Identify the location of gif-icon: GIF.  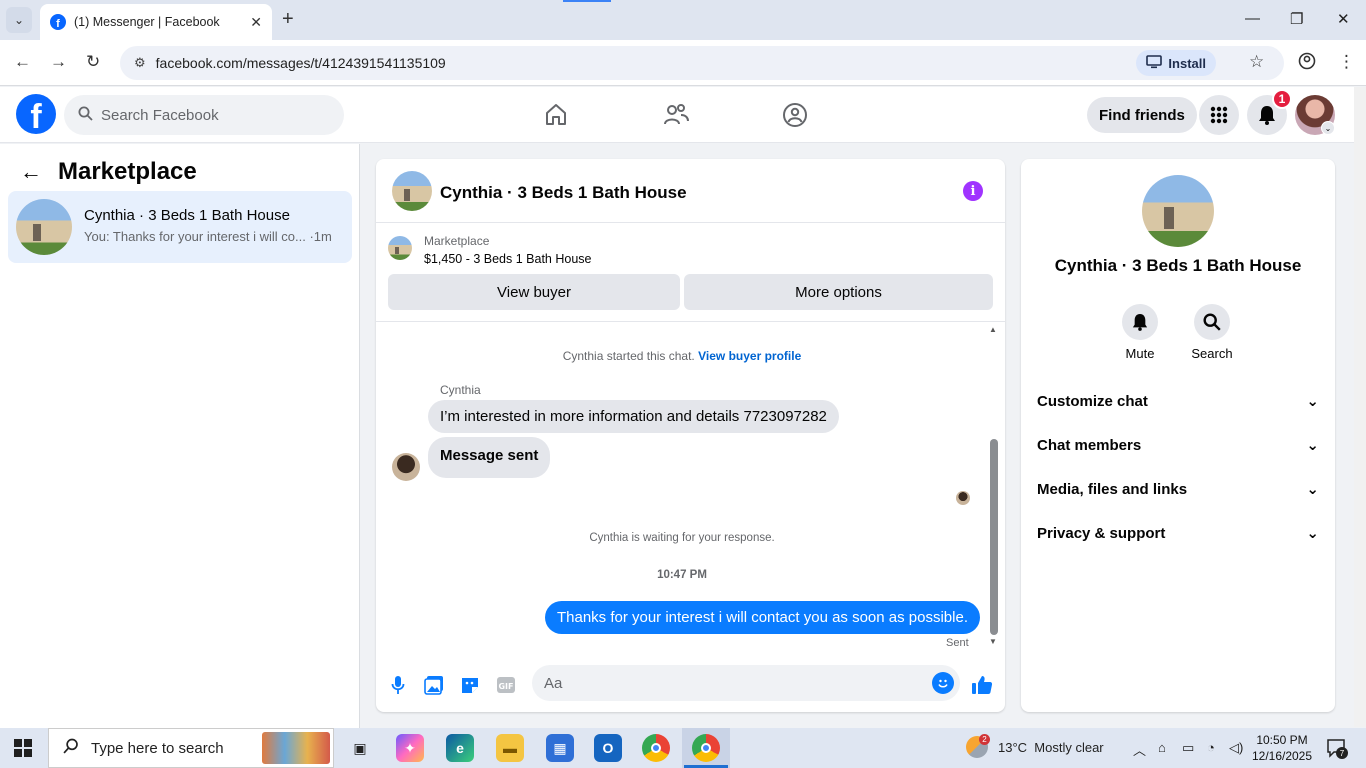
(506, 685).